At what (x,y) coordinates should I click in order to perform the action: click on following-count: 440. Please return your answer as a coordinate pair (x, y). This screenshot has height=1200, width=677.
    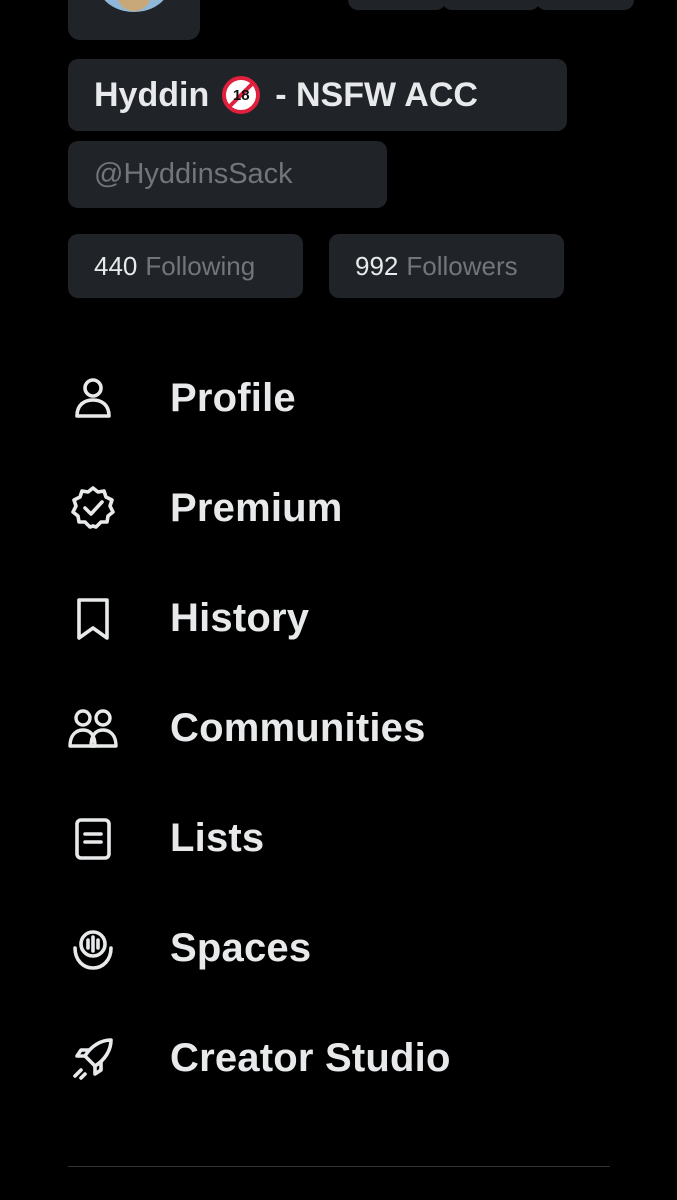
    Looking at the image, I should click on (116, 265).